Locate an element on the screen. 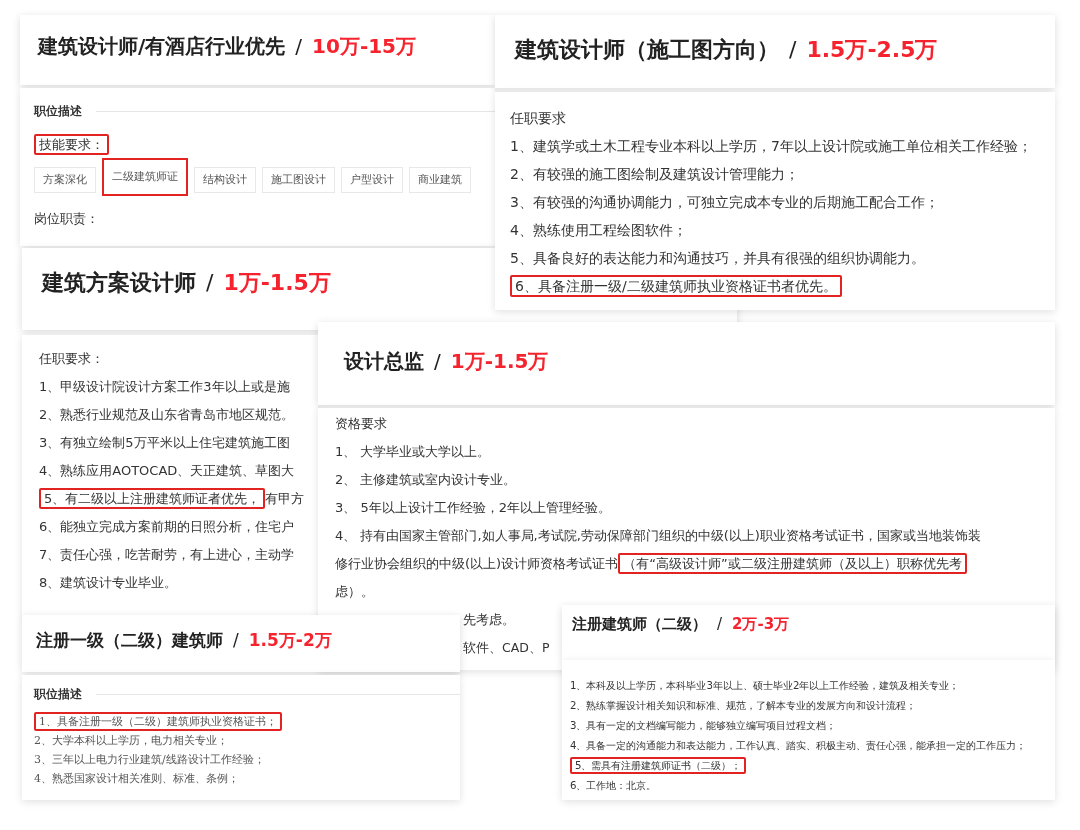 The image size is (1080, 830). job-title: 建筑设计师（施工图方向） is located at coordinates (647, 49).